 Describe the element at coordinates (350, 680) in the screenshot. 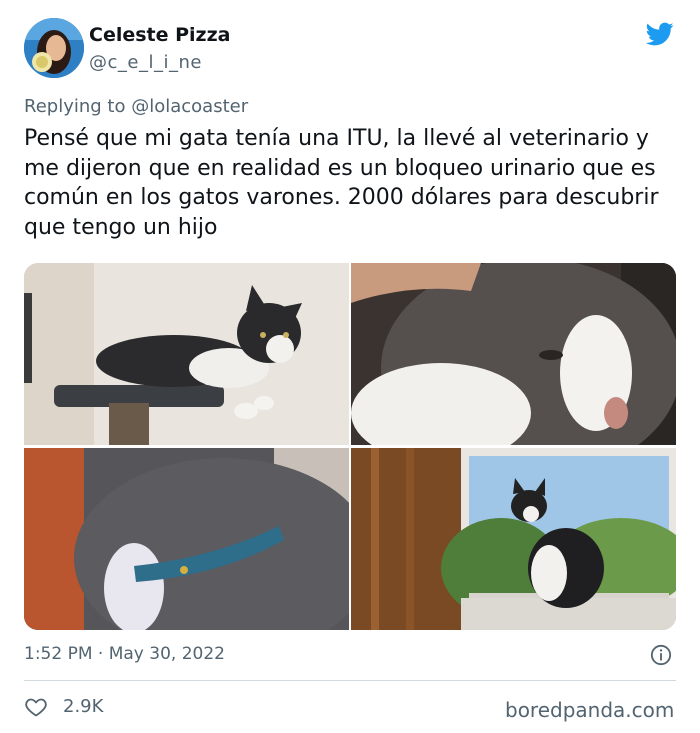

I see `divider` at that location.